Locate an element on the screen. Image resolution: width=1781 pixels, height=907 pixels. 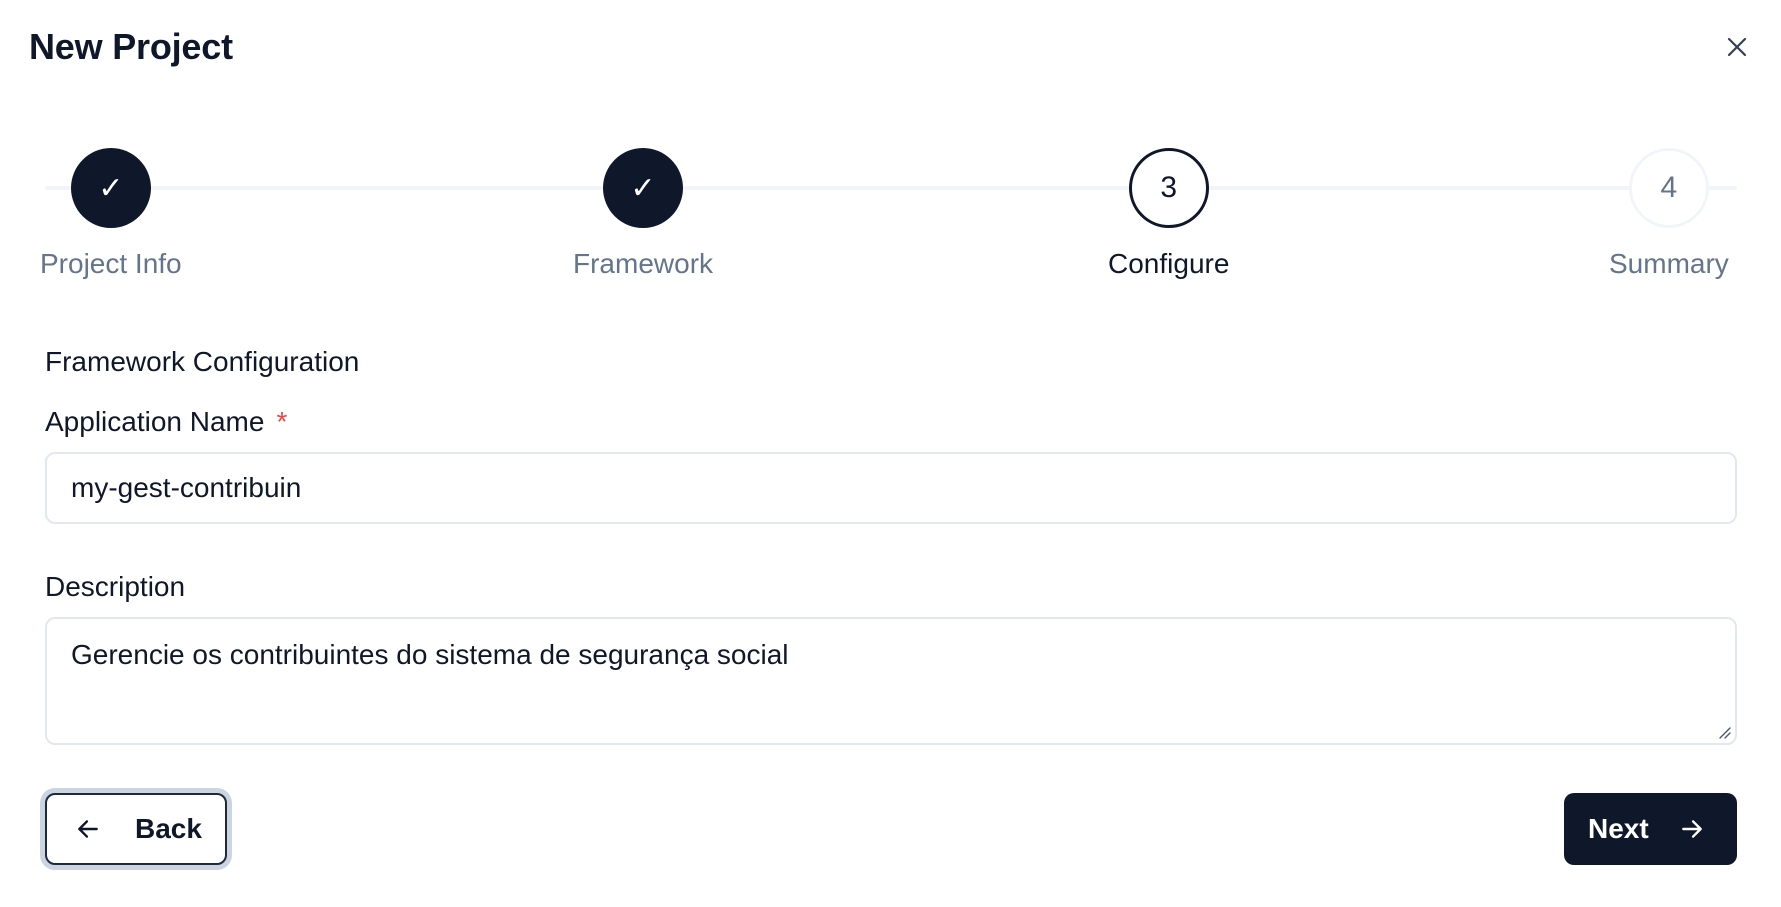
back-button-label: Back is located at coordinates (168, 828).